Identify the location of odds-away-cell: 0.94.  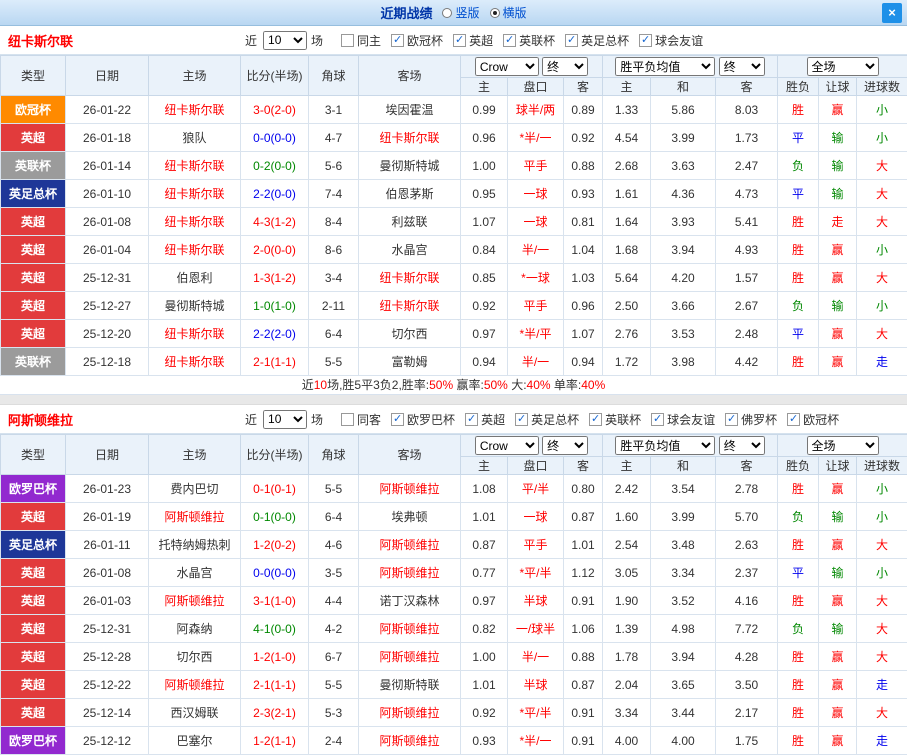
(583, 362).